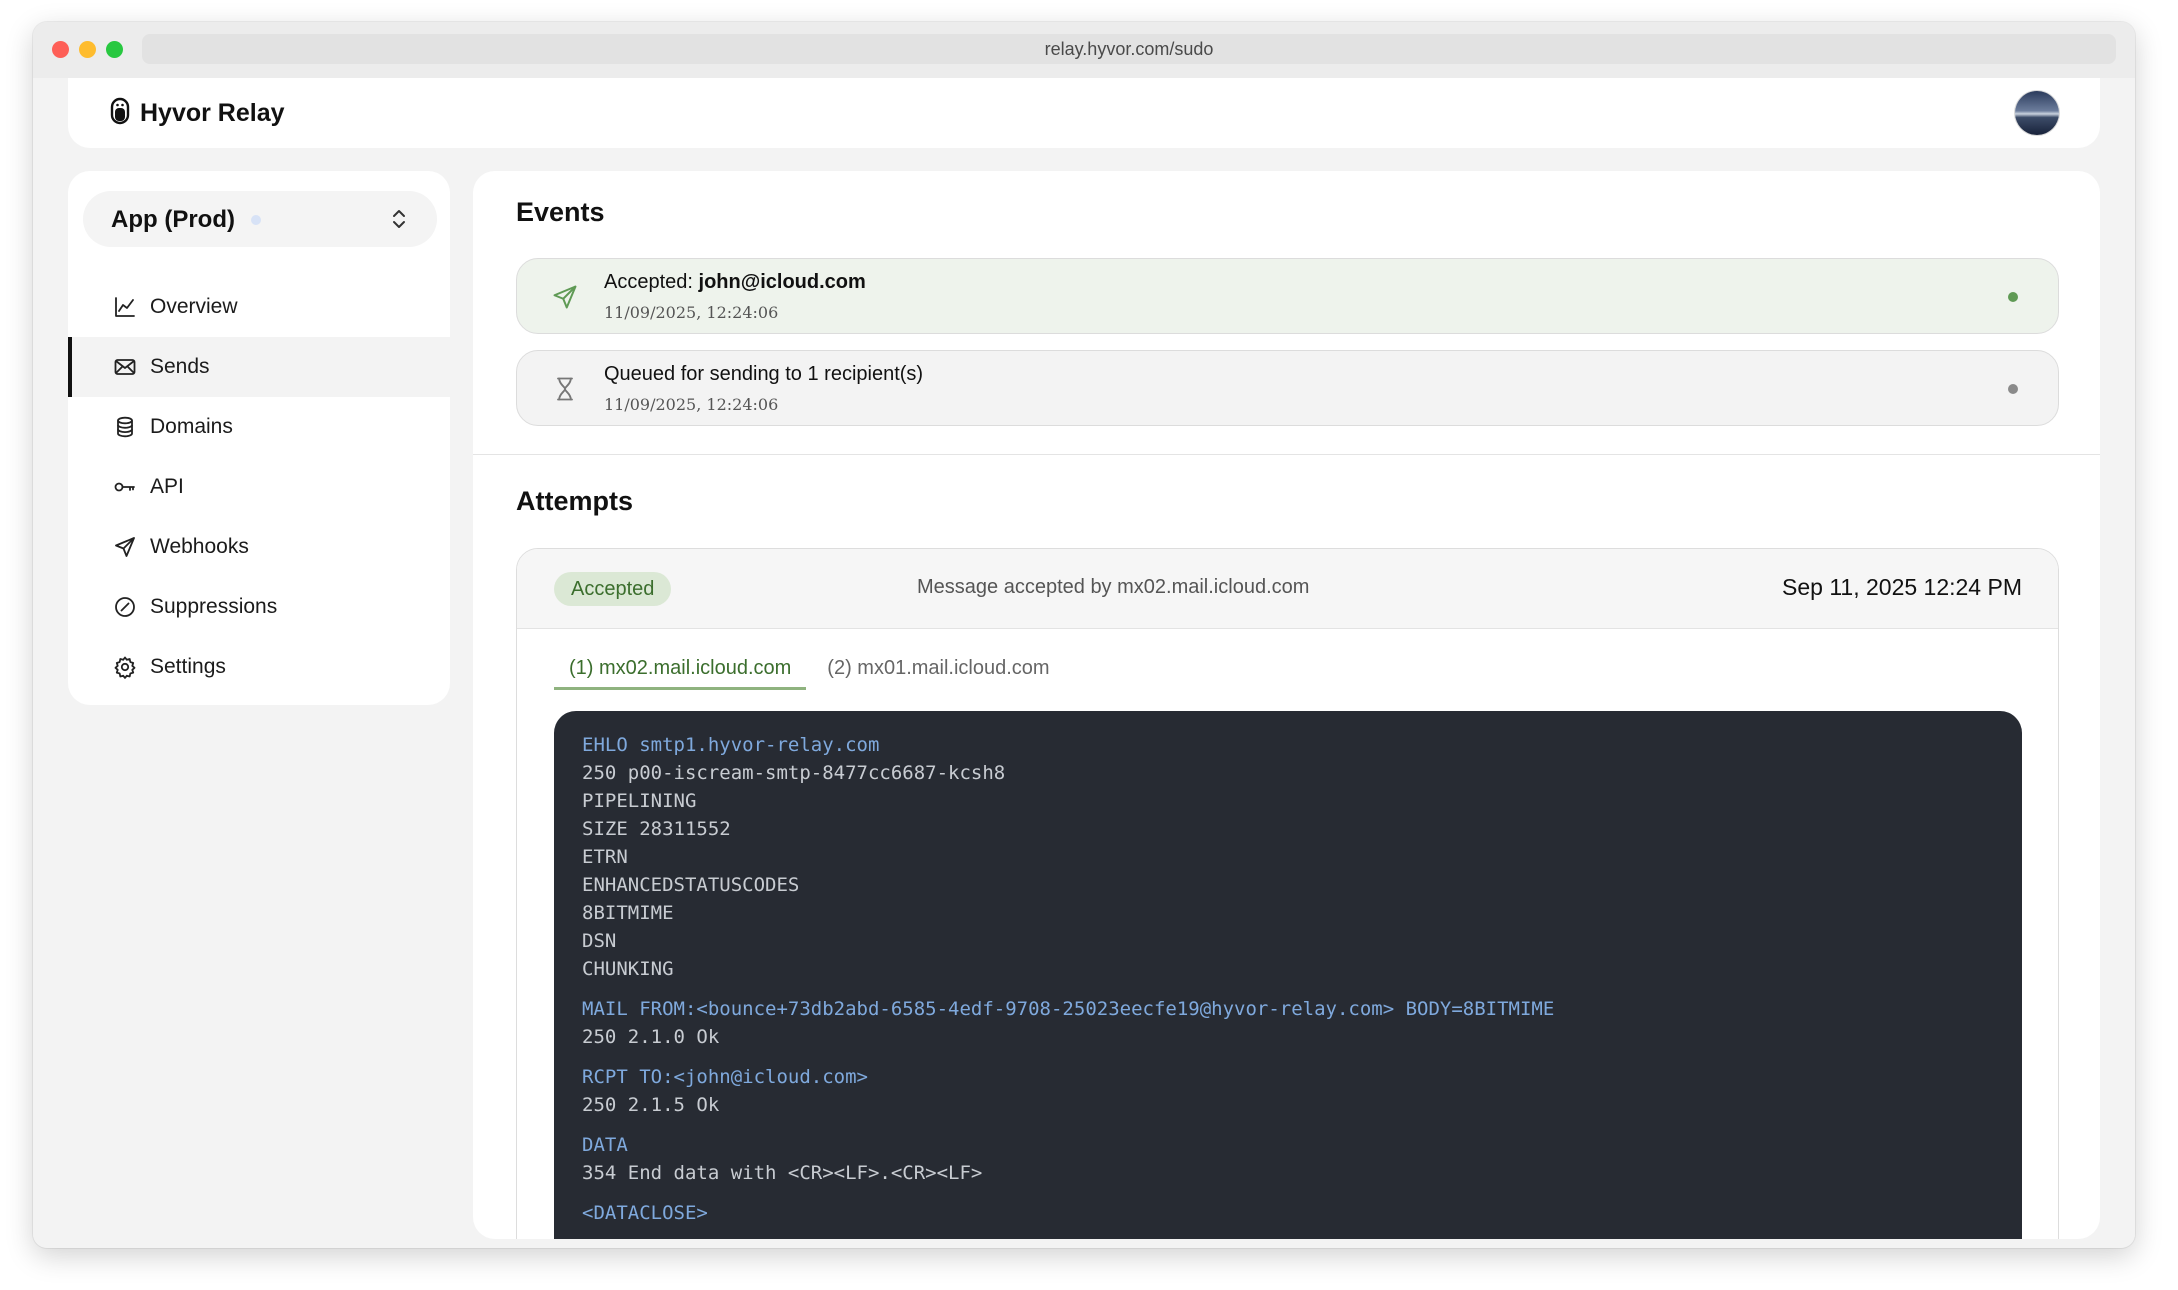  I want to click on hourglass-icon, so click(565, 389).